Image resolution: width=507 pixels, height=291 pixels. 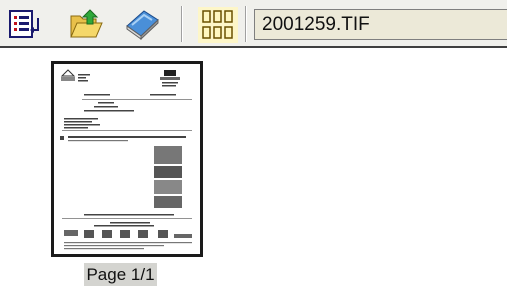 I want to click on thumbnail-grid-icon, so click(x=218, y=25).